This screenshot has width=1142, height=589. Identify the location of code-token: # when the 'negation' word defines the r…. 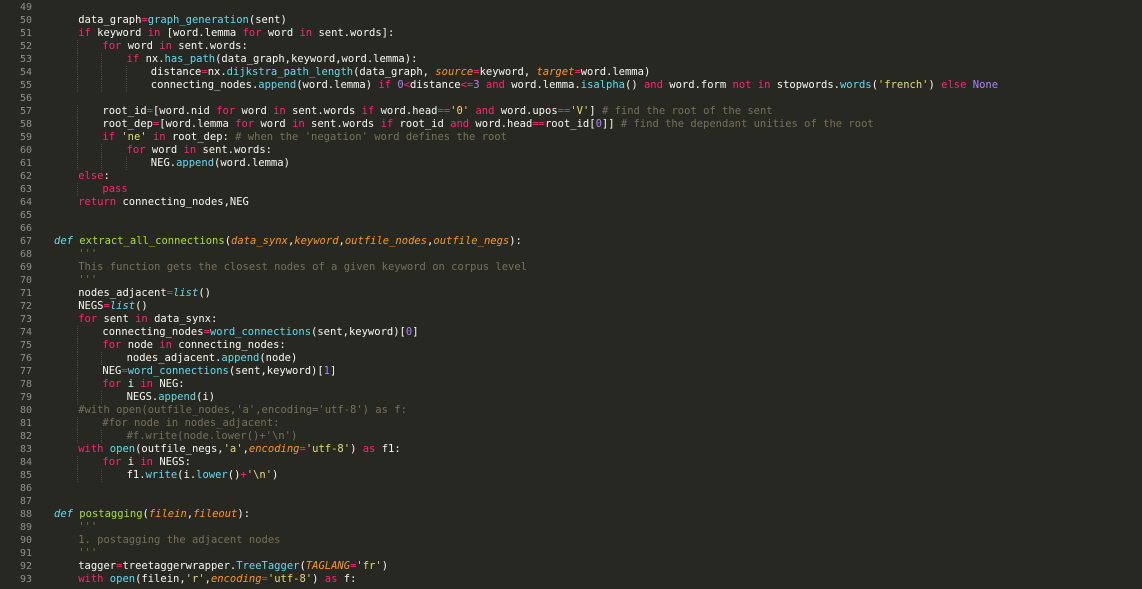
(371, 137).